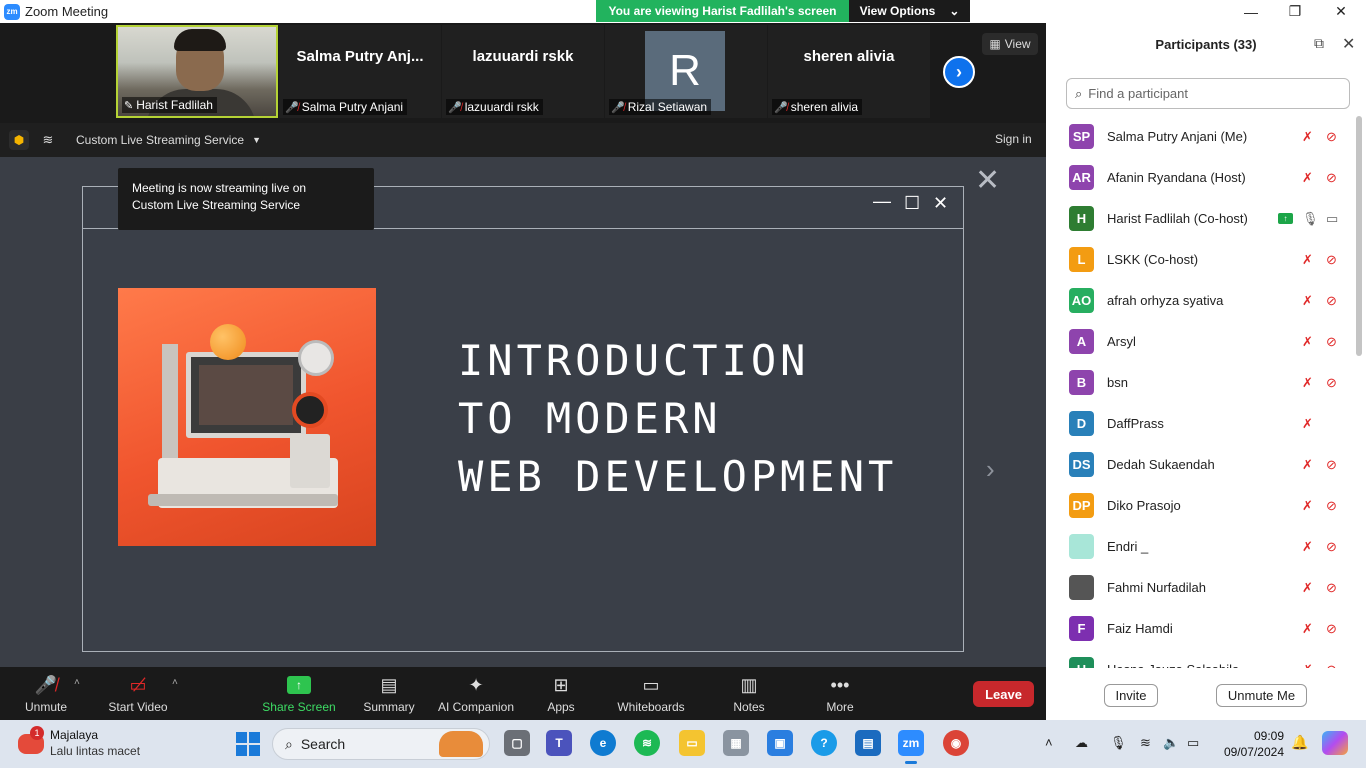  I want to click on invite-button: Invite, so click(1131, 695).